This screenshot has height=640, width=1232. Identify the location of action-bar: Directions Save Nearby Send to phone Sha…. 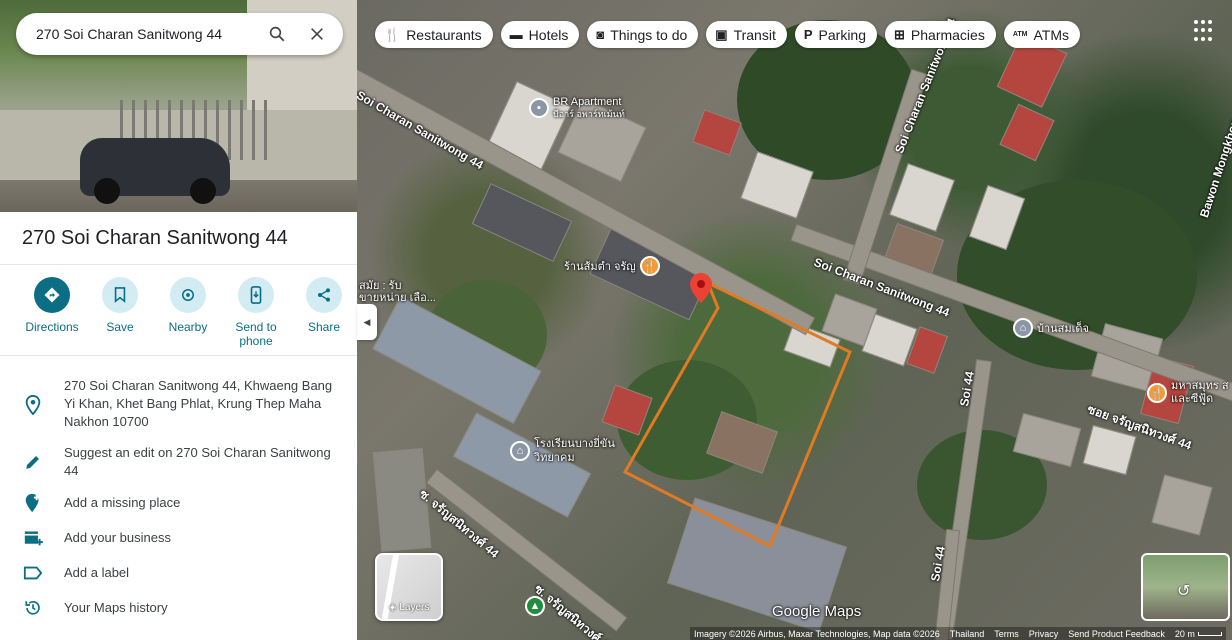
(187, 312).